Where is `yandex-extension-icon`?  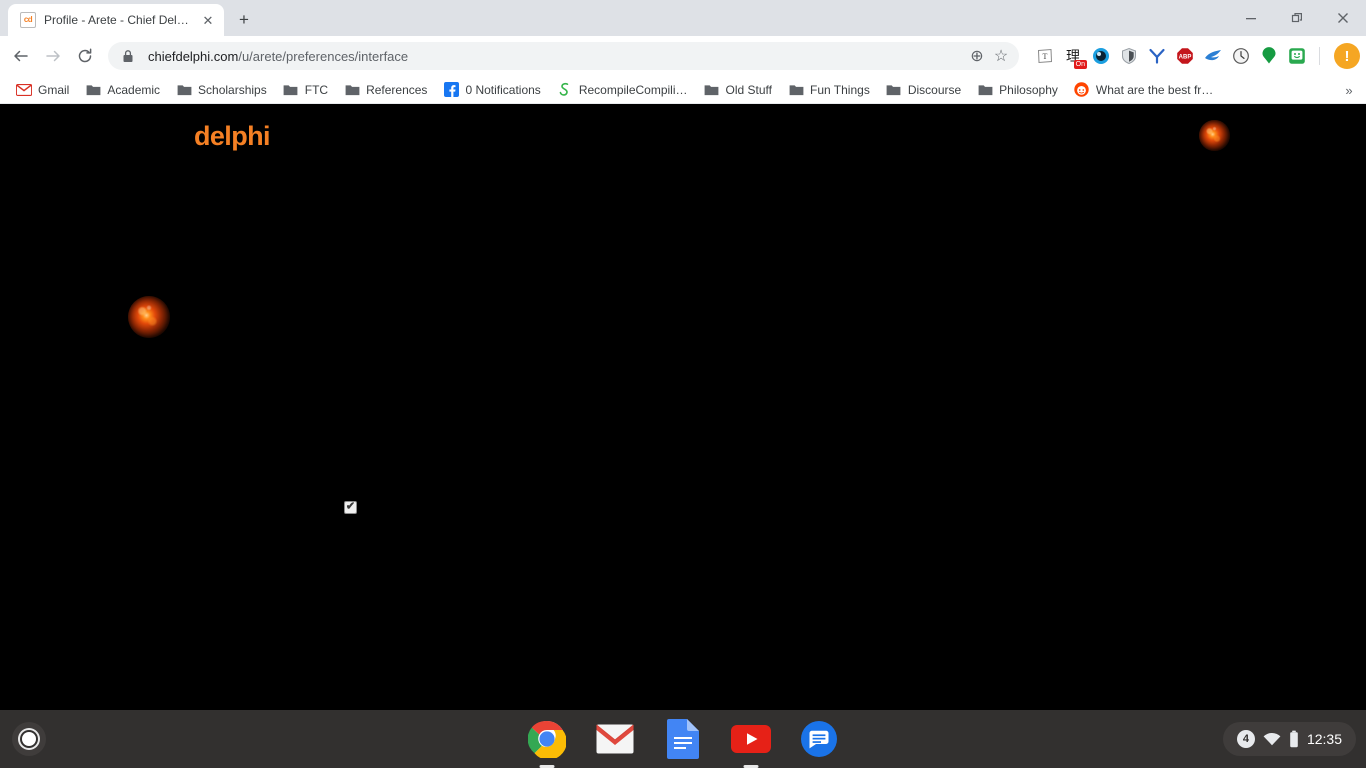 yandex-extension-icon is located at coordinates (1157, 56).